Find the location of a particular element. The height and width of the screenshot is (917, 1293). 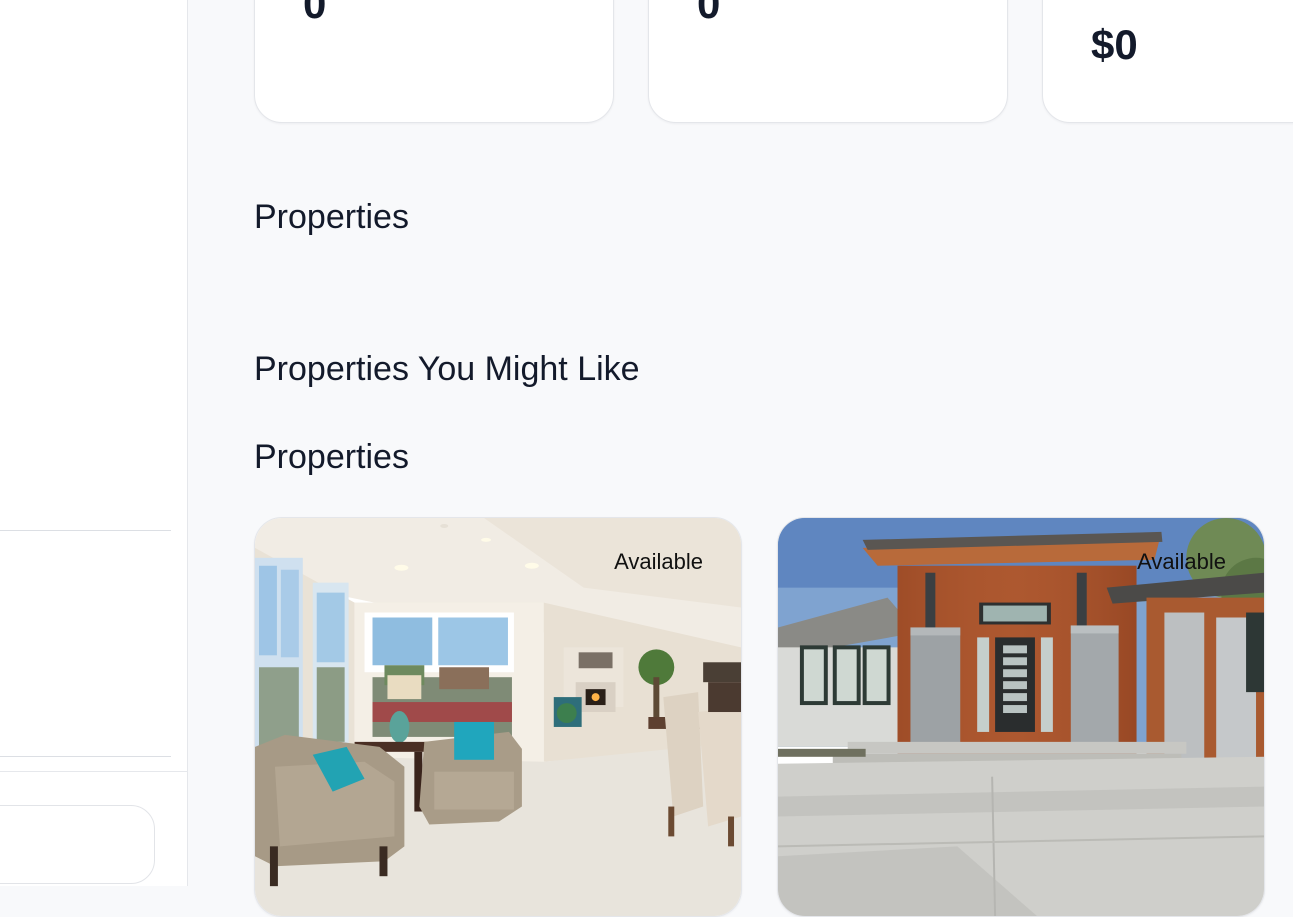

properties-heading: Properties is located at coordinates (331, 217).